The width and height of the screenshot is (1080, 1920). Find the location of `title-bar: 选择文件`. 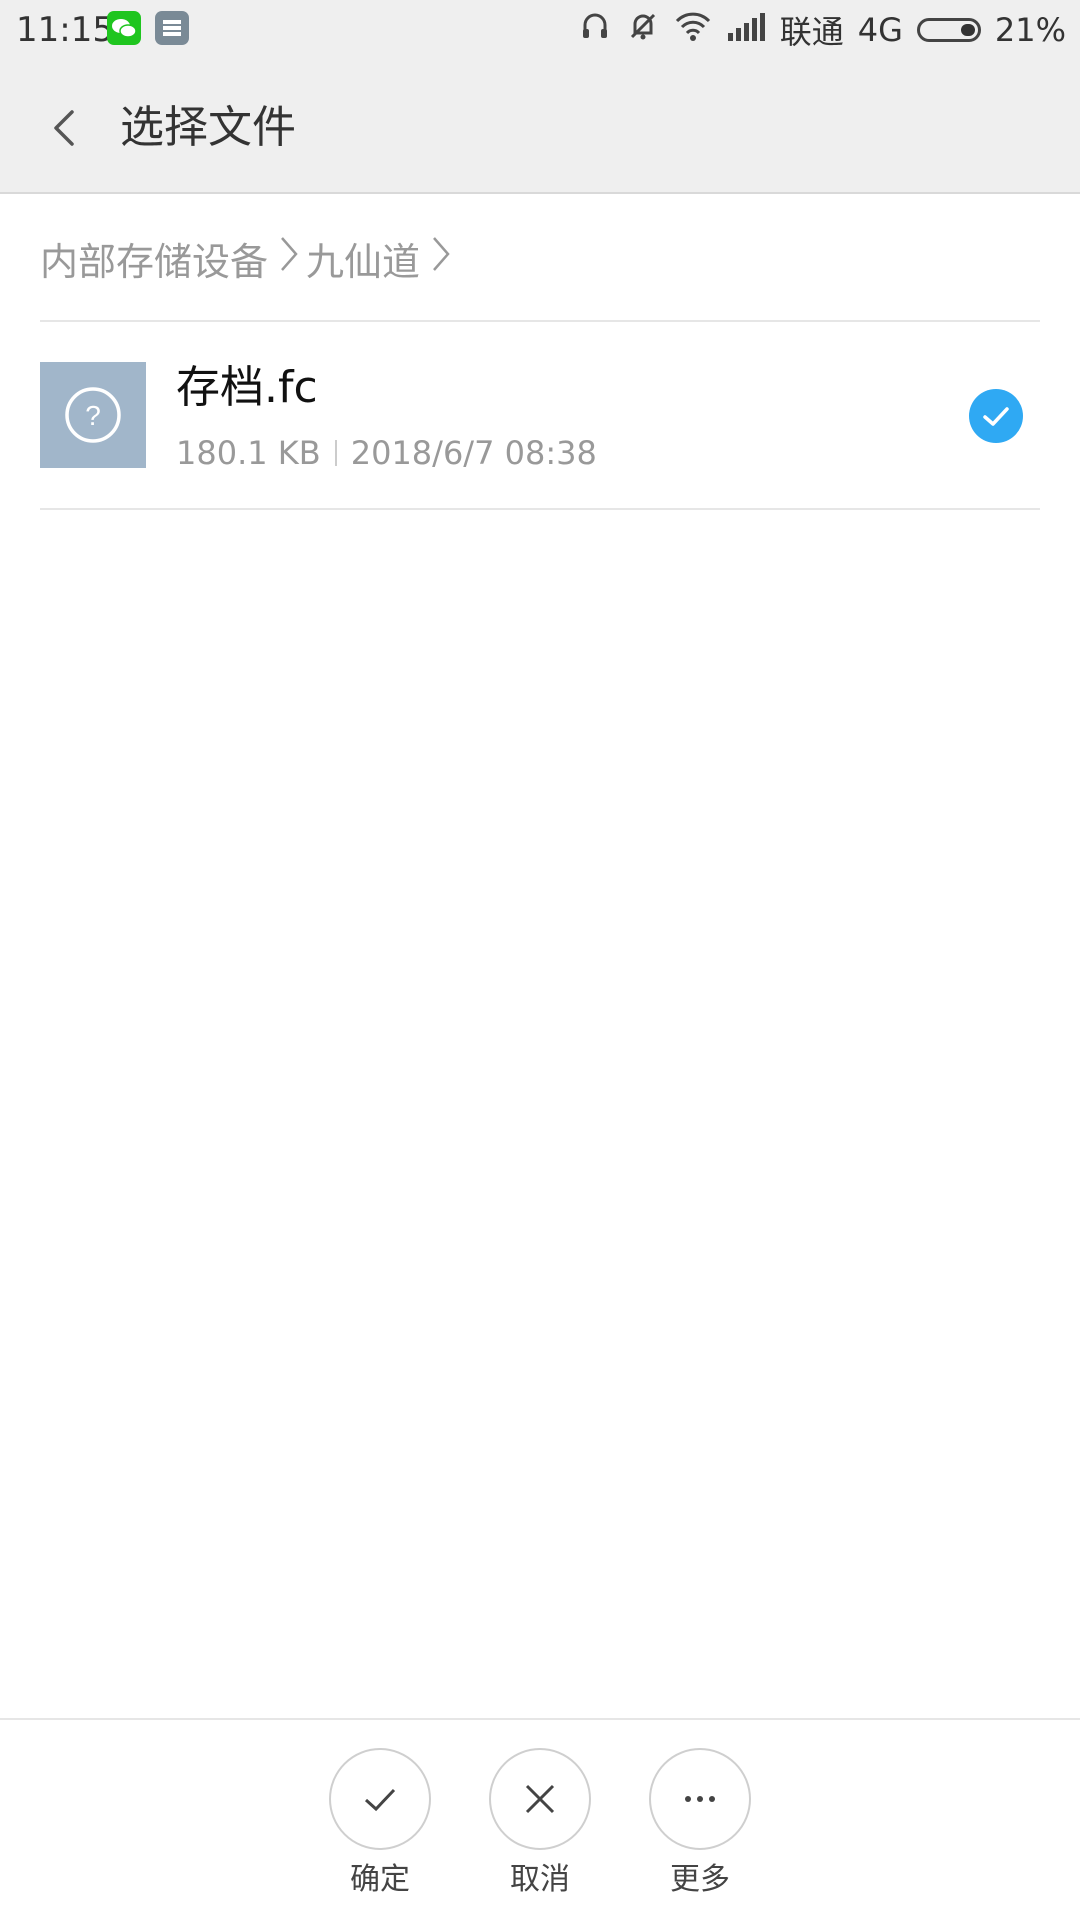

title-bar: 选择文件 is located at coordinates (540, 128).